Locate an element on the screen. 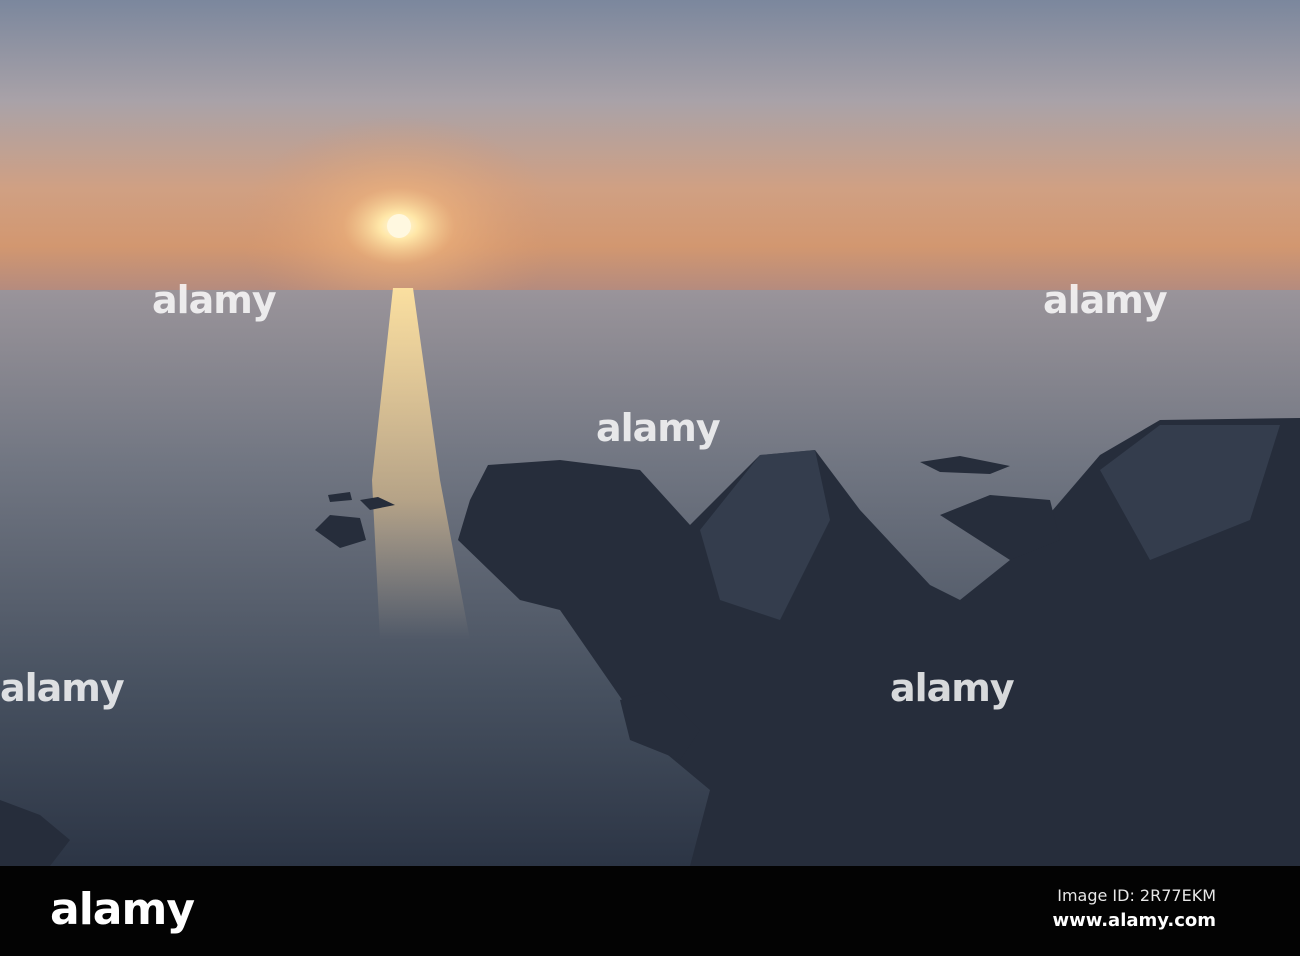 The width and height of the screenshot is (1300, 956). footer-bar: alamy Image ID: 2R77EKM www.alamy.com is located at coordinates (650, 911).